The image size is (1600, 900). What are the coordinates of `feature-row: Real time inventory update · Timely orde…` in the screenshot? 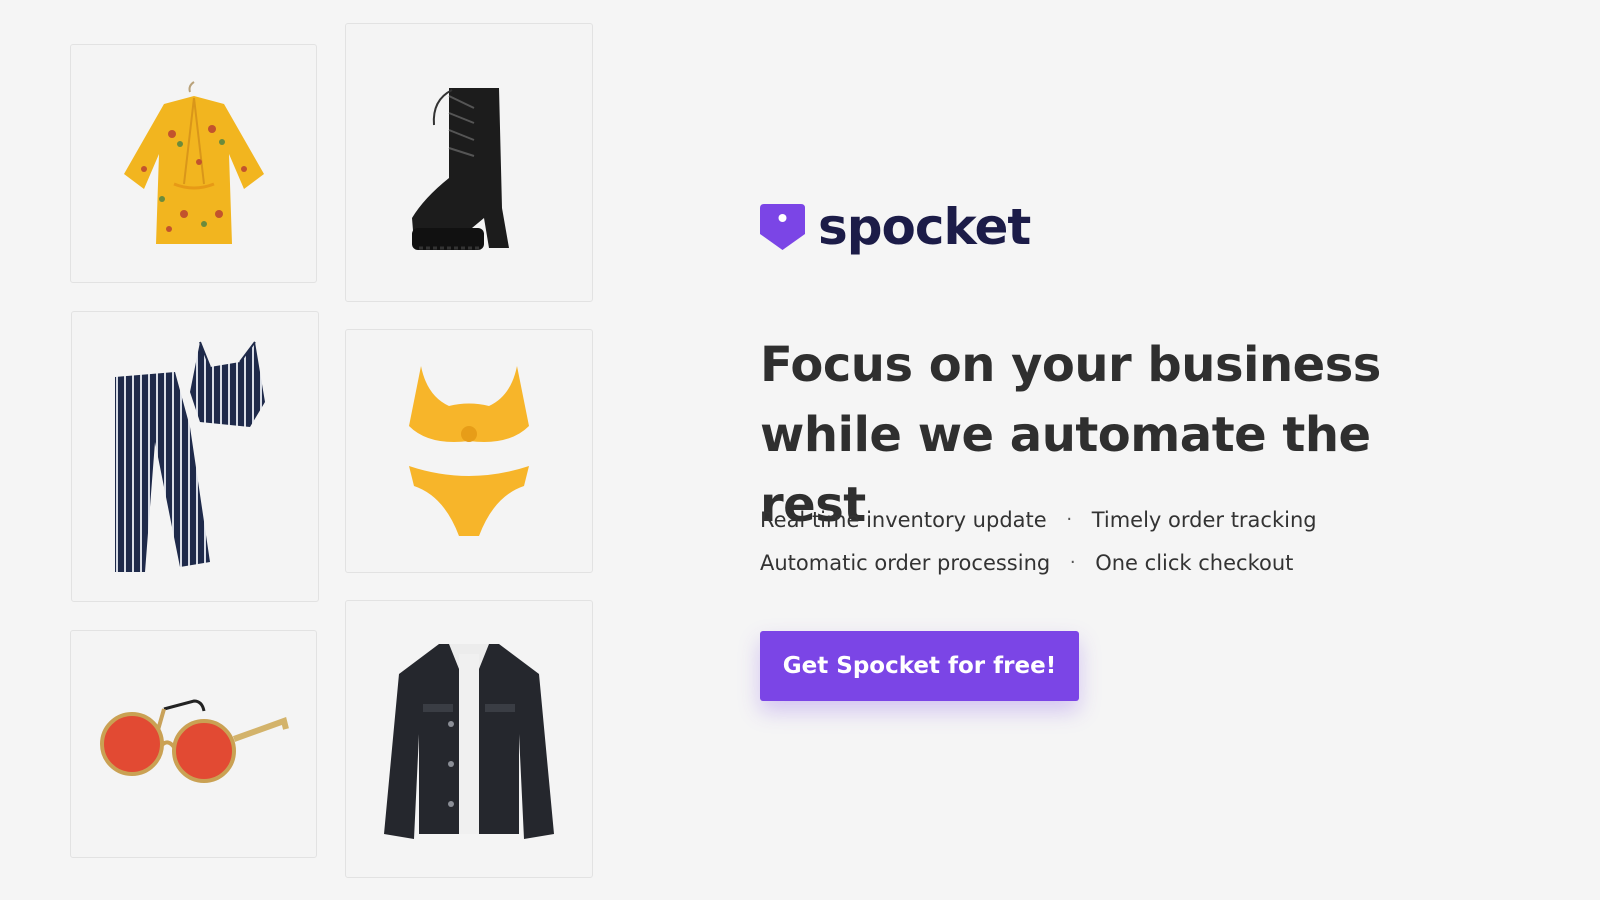 It's located at (1038, 519).